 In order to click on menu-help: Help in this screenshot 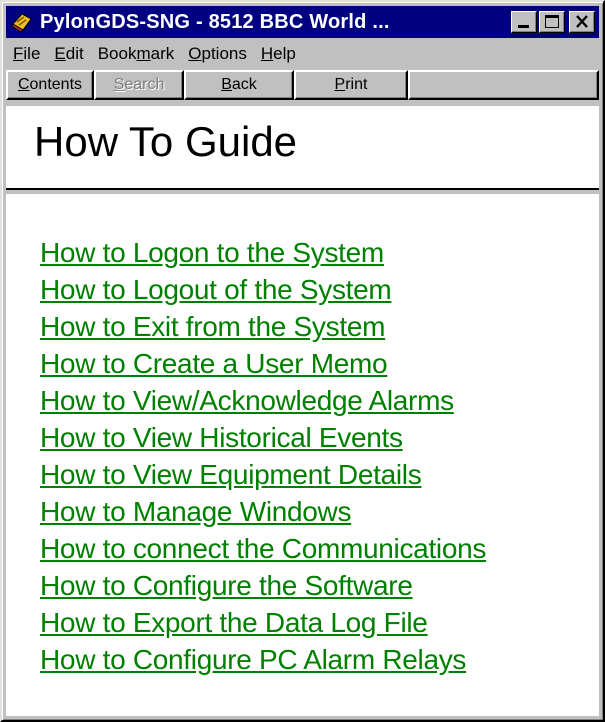, I will do `click(278, 54)`.